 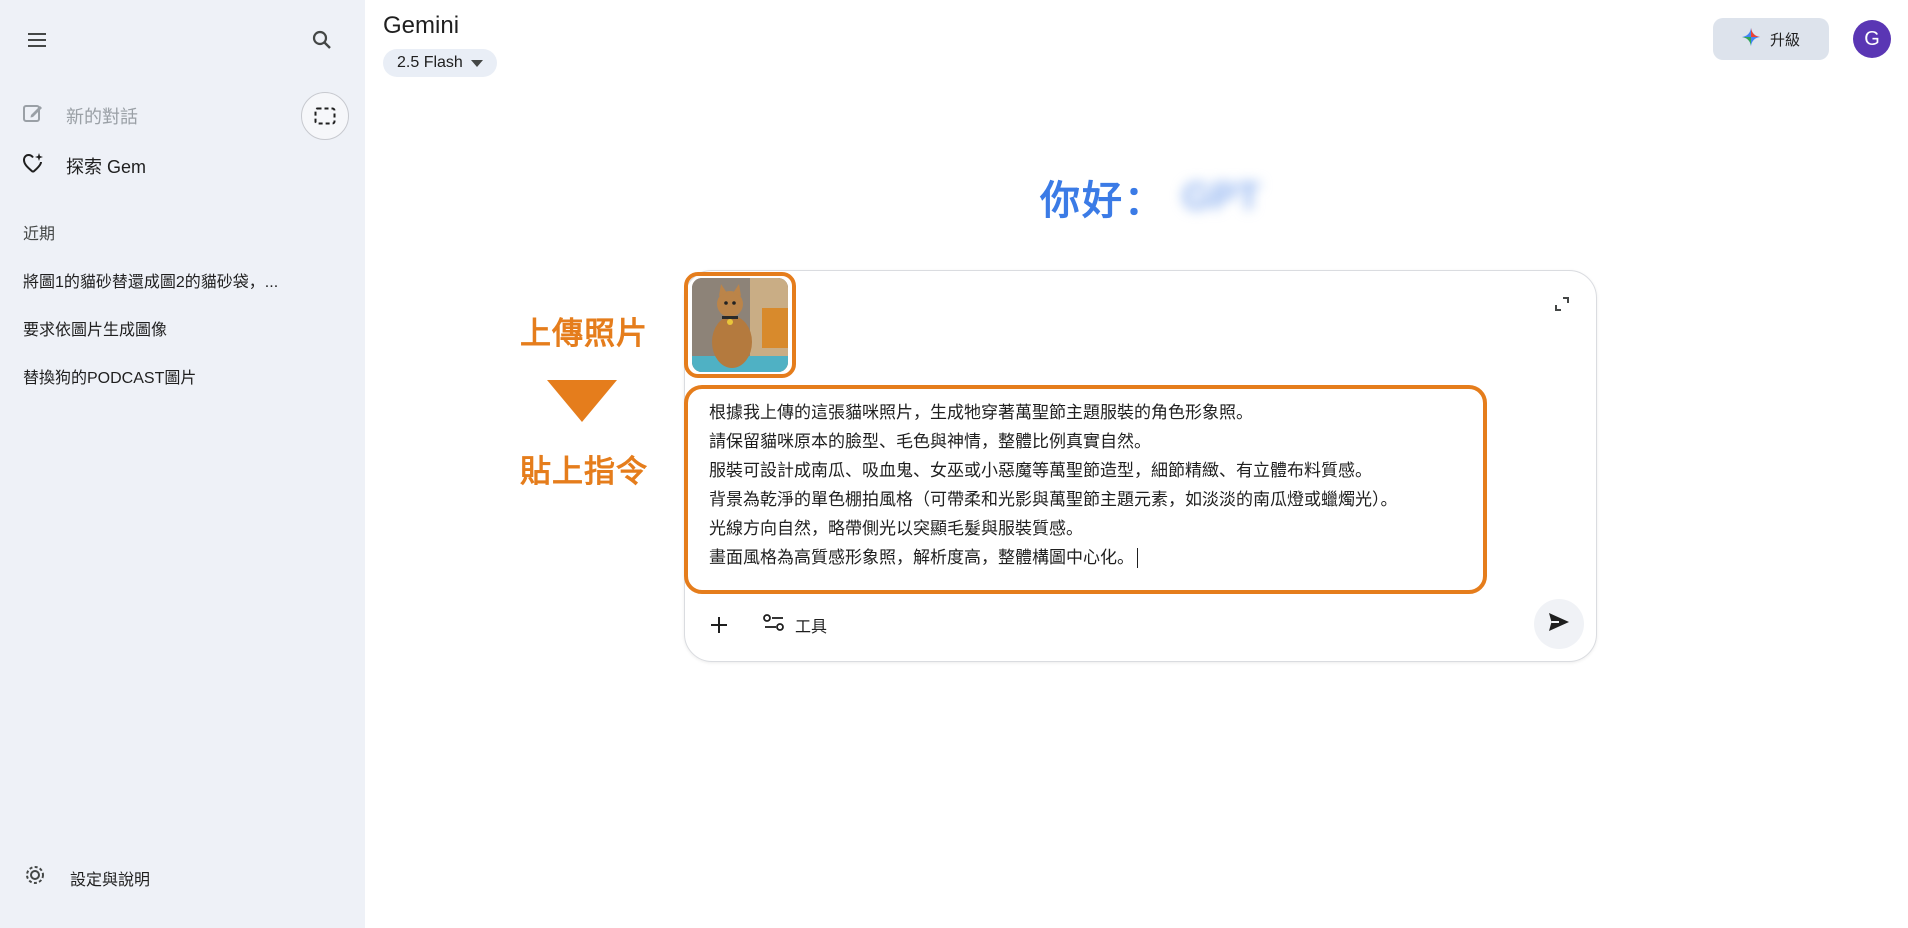 I want to click on settings-label: 設定與說明, so click(x=110, y=880).